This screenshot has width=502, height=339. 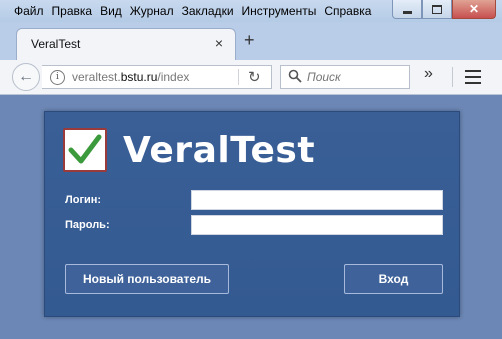 I want to click on new-tab-button: +, so click(x=249, y=40).